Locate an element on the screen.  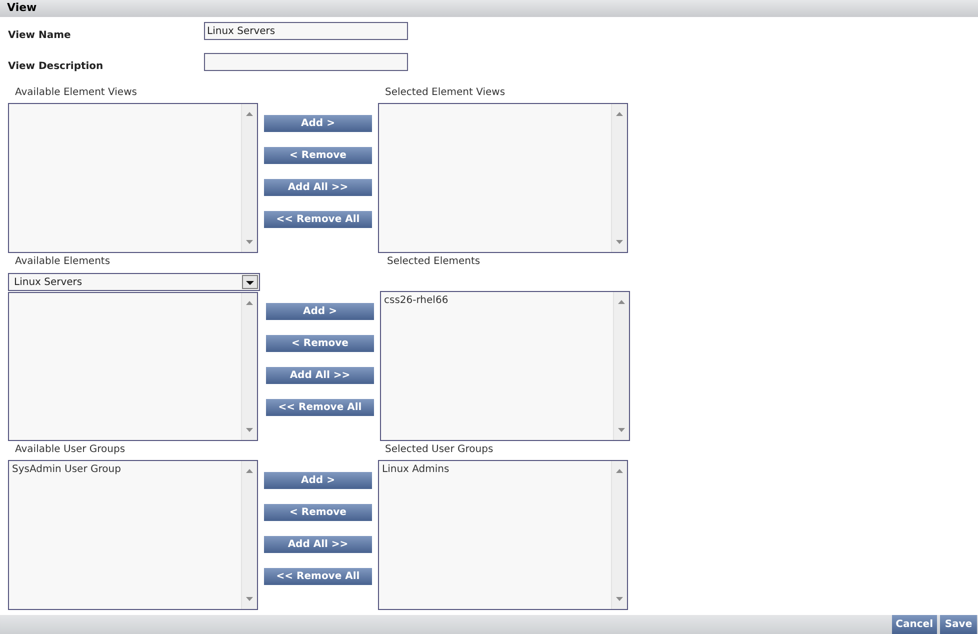
list-option: SysAdmin User Group is located at coordinates (125, 470).